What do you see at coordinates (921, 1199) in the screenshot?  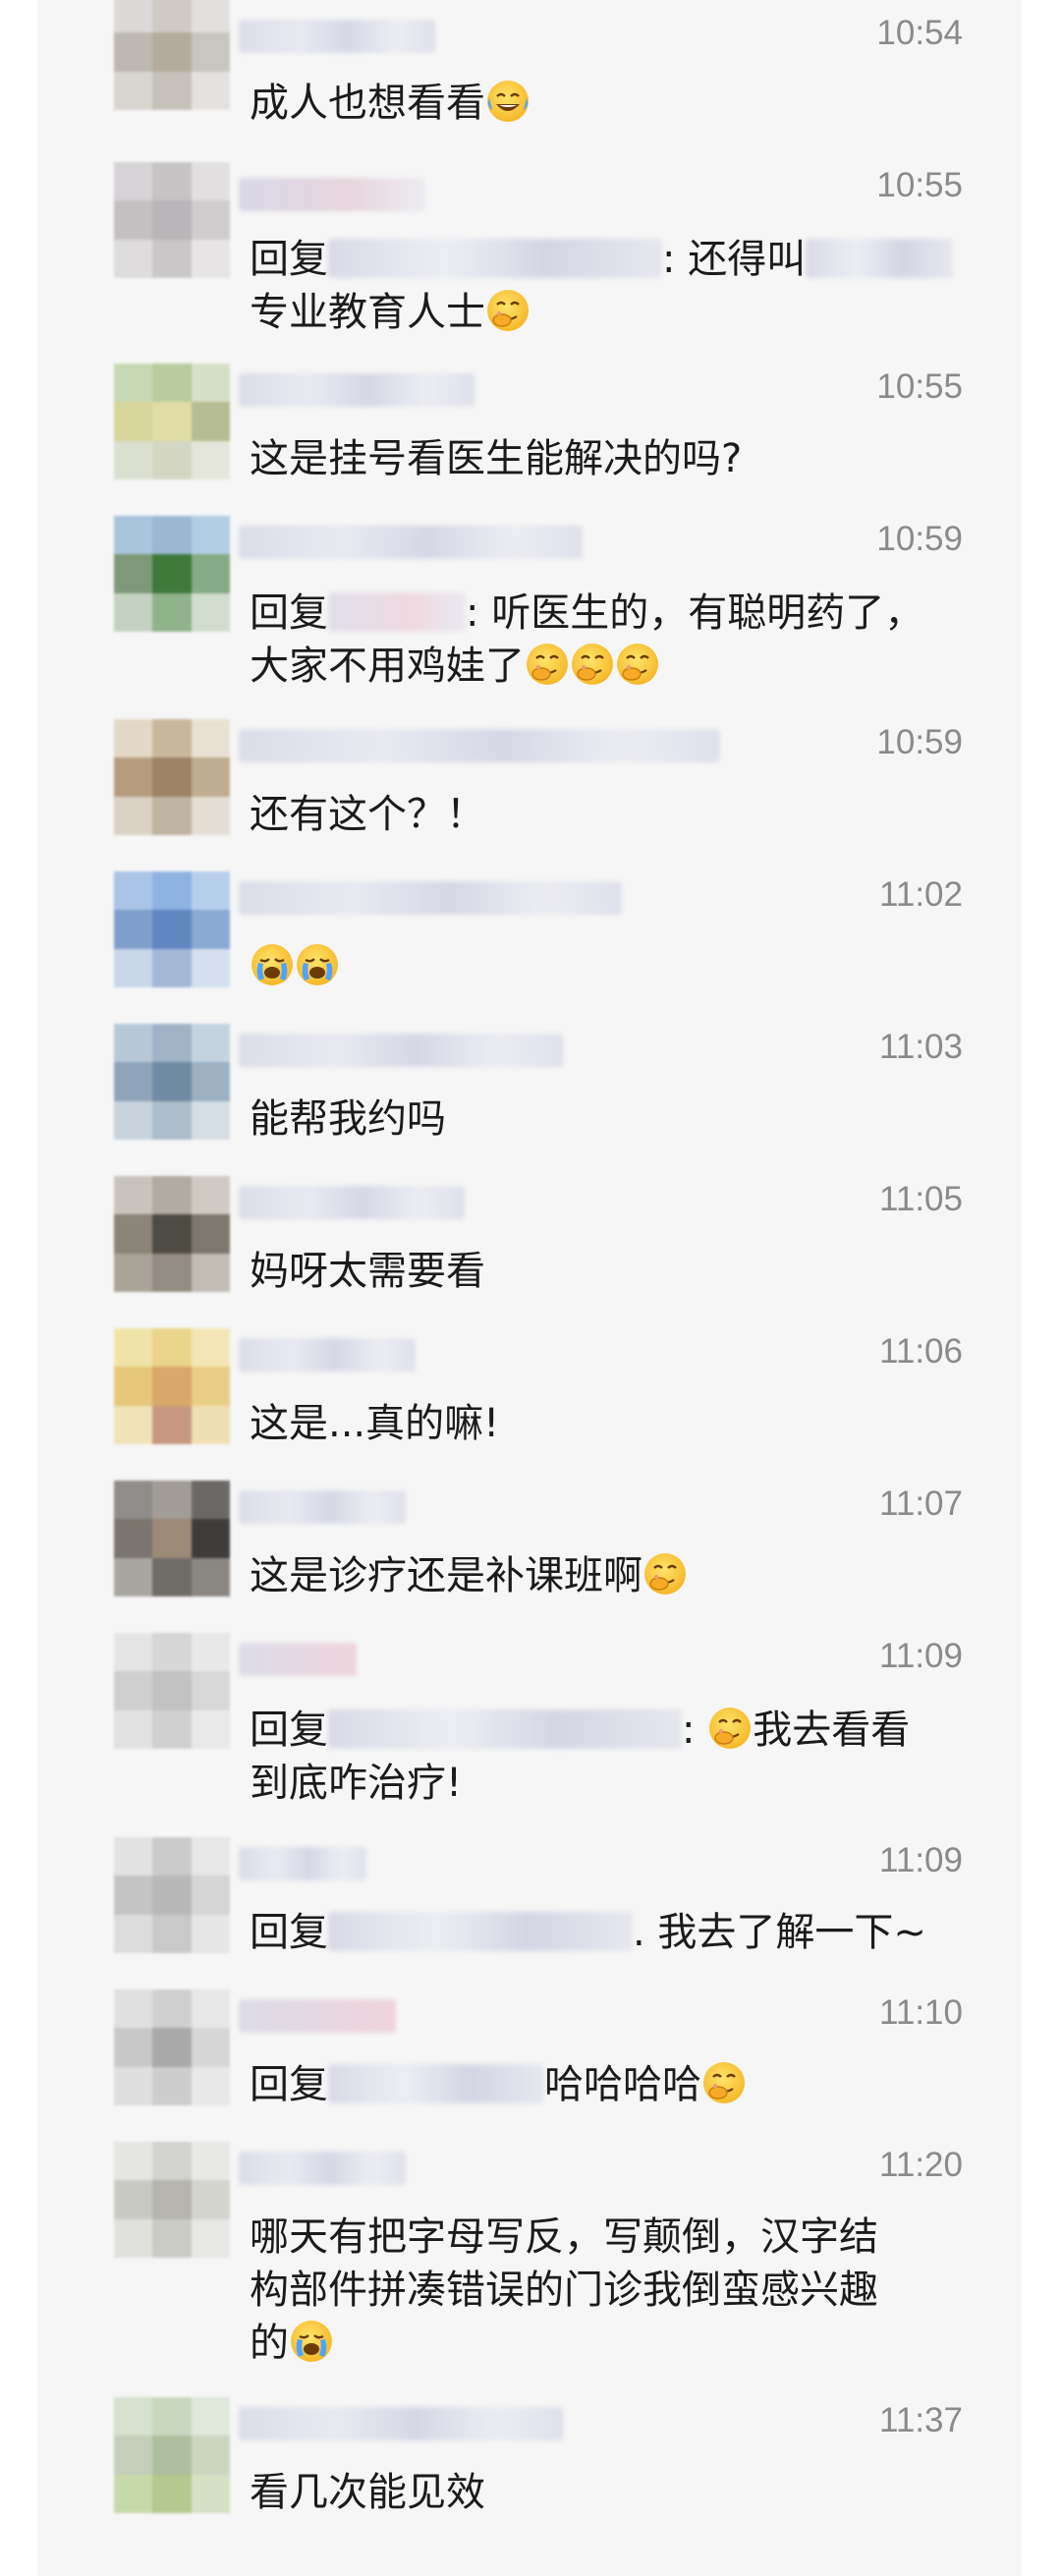 I see `comment-time: 11:05` at bounding box center [921, 1199].